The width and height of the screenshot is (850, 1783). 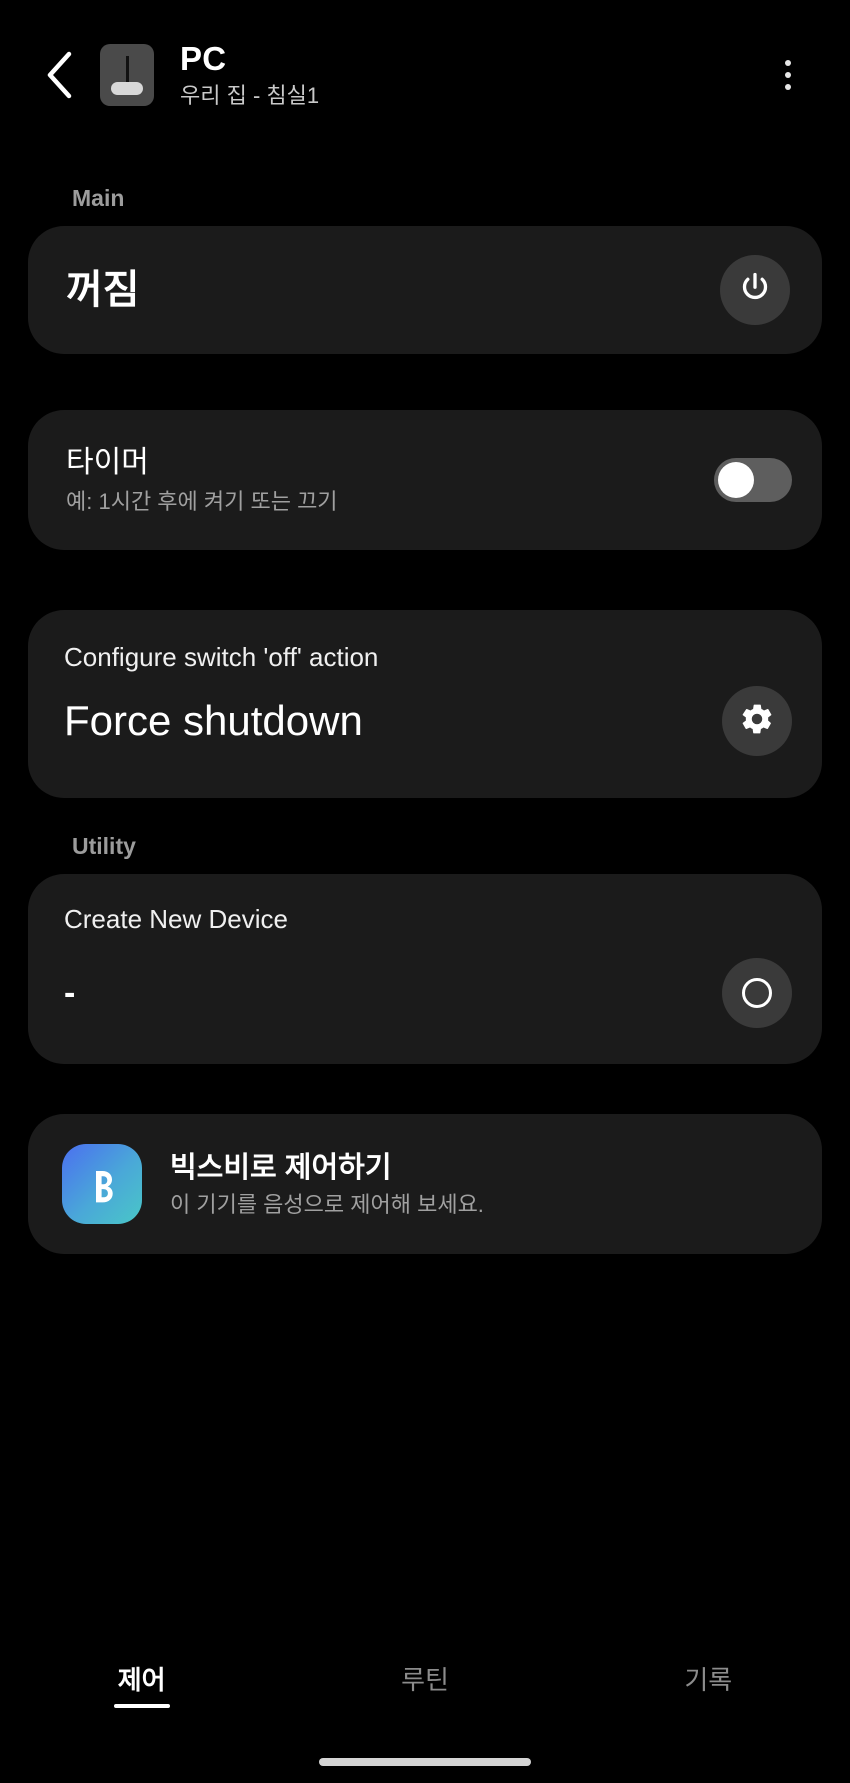 I want to click on circle-outline-icon, so click(x=757, y=993).